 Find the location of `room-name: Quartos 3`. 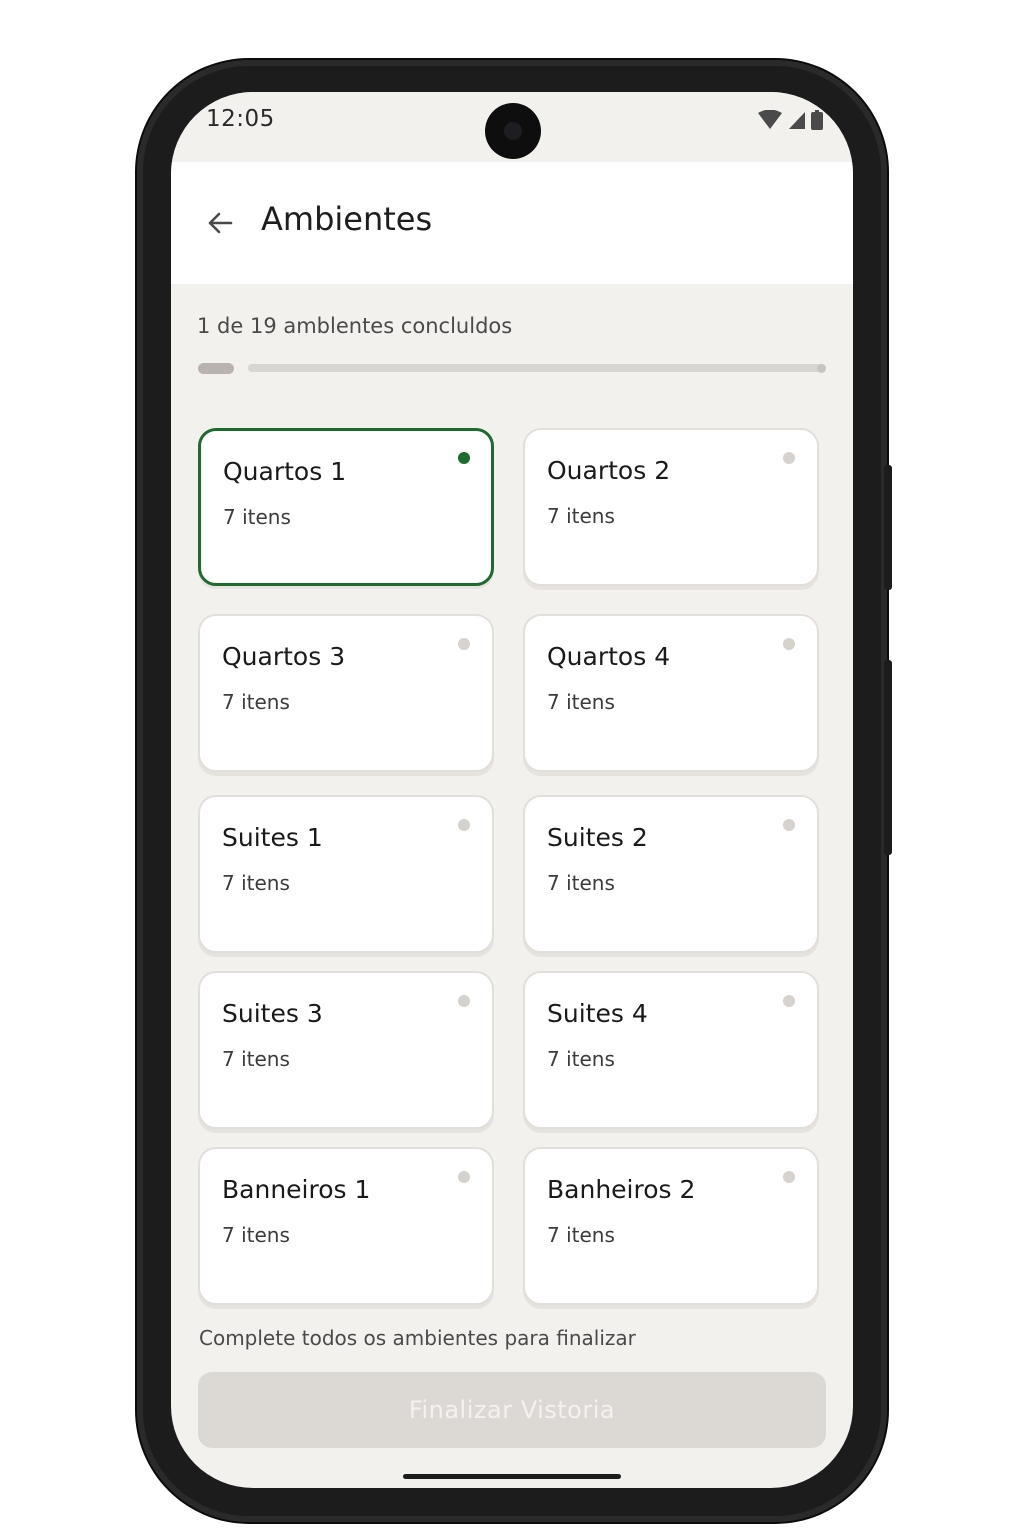

room-name: Quartos 3 is located at coordinates (284, 656).